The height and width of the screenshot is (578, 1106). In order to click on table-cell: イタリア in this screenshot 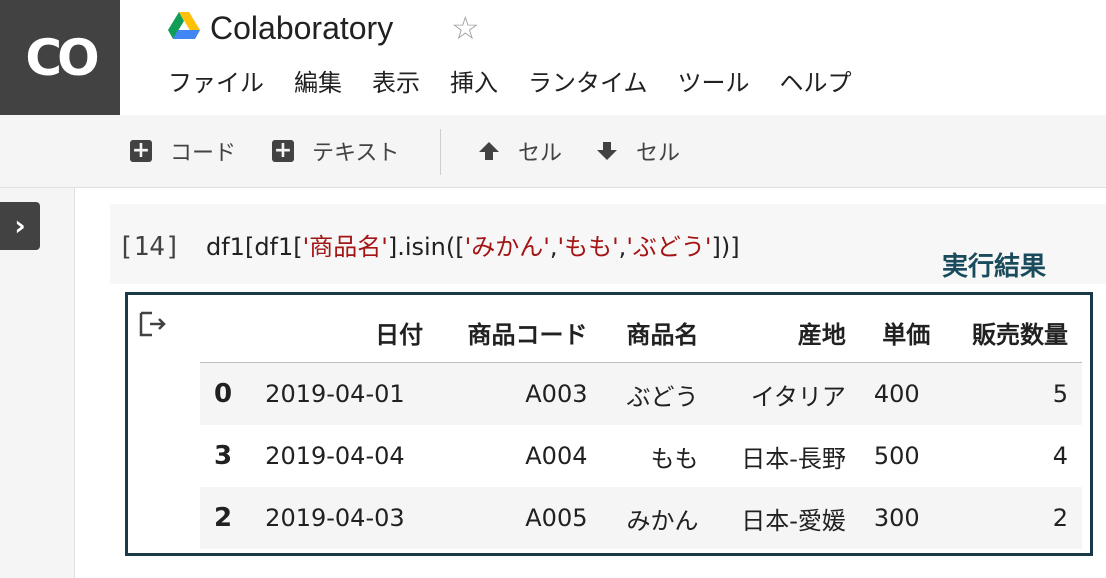, I will do `click(798, 396)`.